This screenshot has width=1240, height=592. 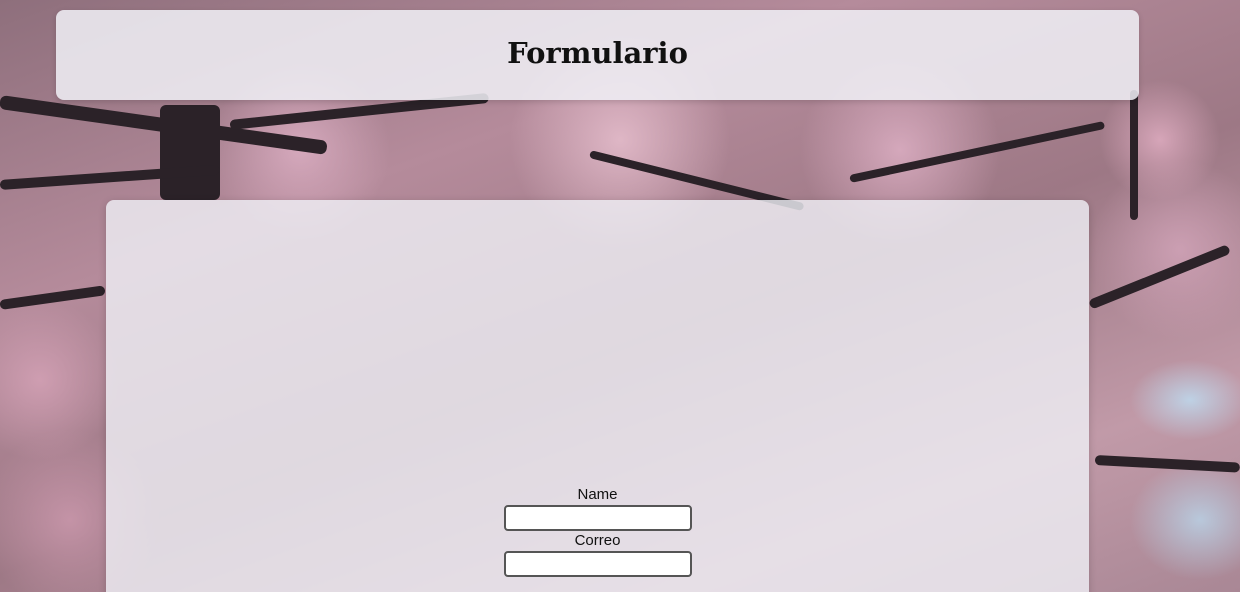 I want to click on name-input, so click(x=597, y=518).